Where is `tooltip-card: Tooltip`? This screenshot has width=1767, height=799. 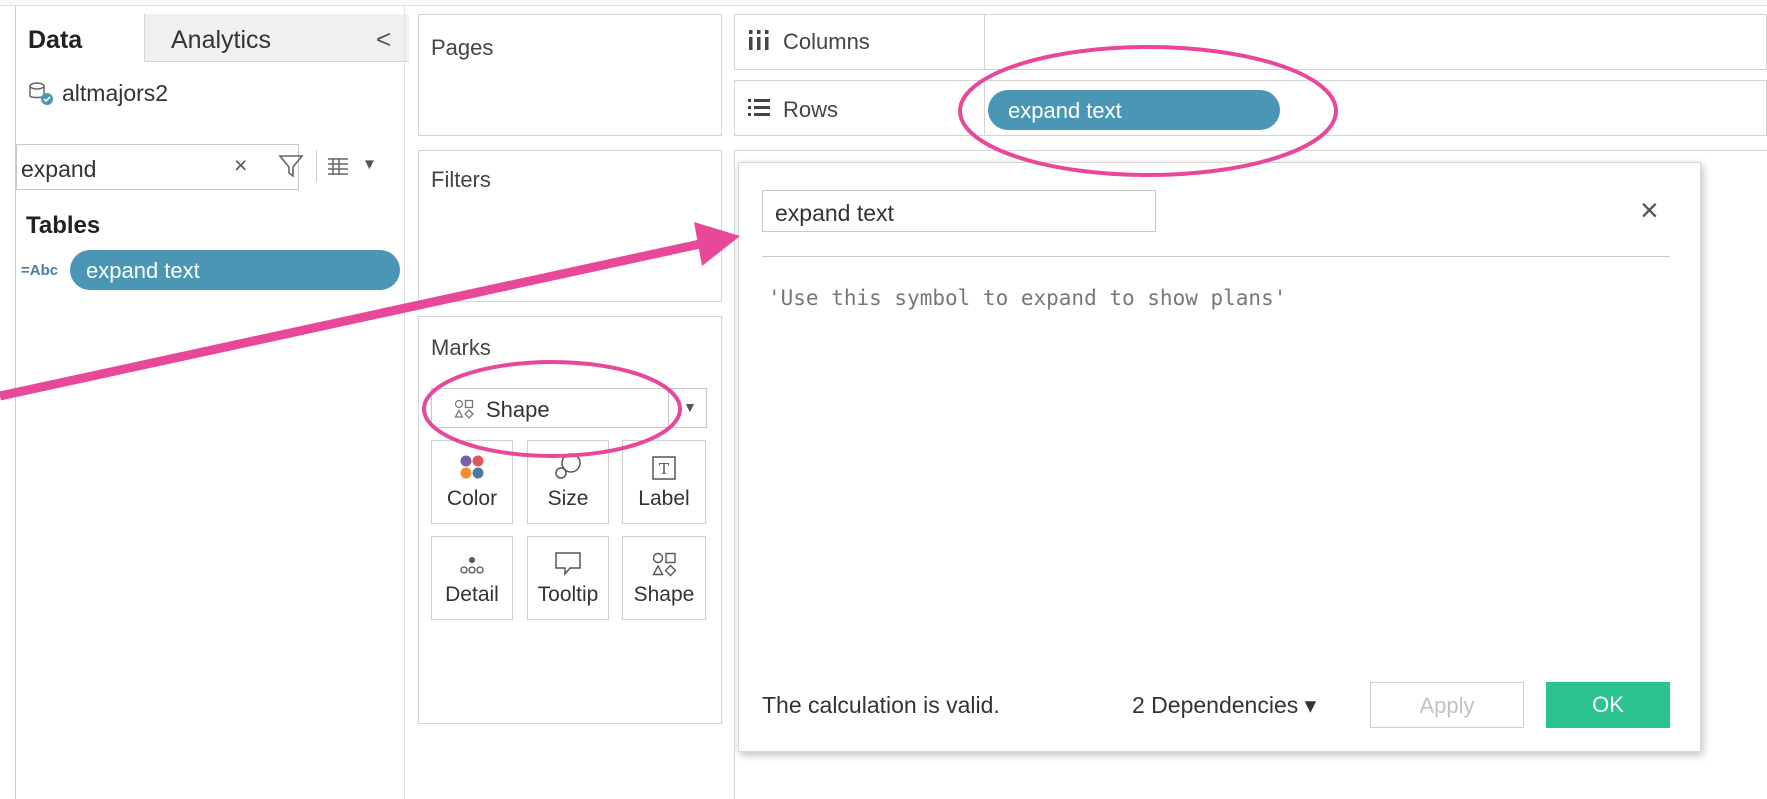
tooltip-card: Tooltip is located at coordinates (568, 578).